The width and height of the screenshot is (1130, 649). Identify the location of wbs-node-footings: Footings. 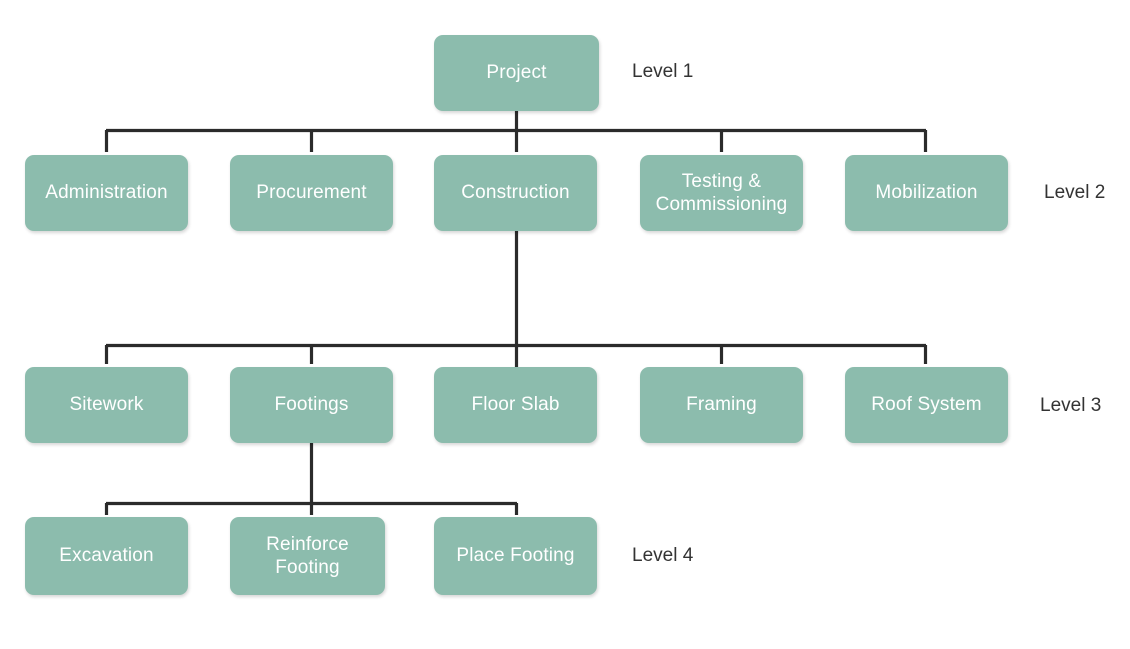
(311, 405).